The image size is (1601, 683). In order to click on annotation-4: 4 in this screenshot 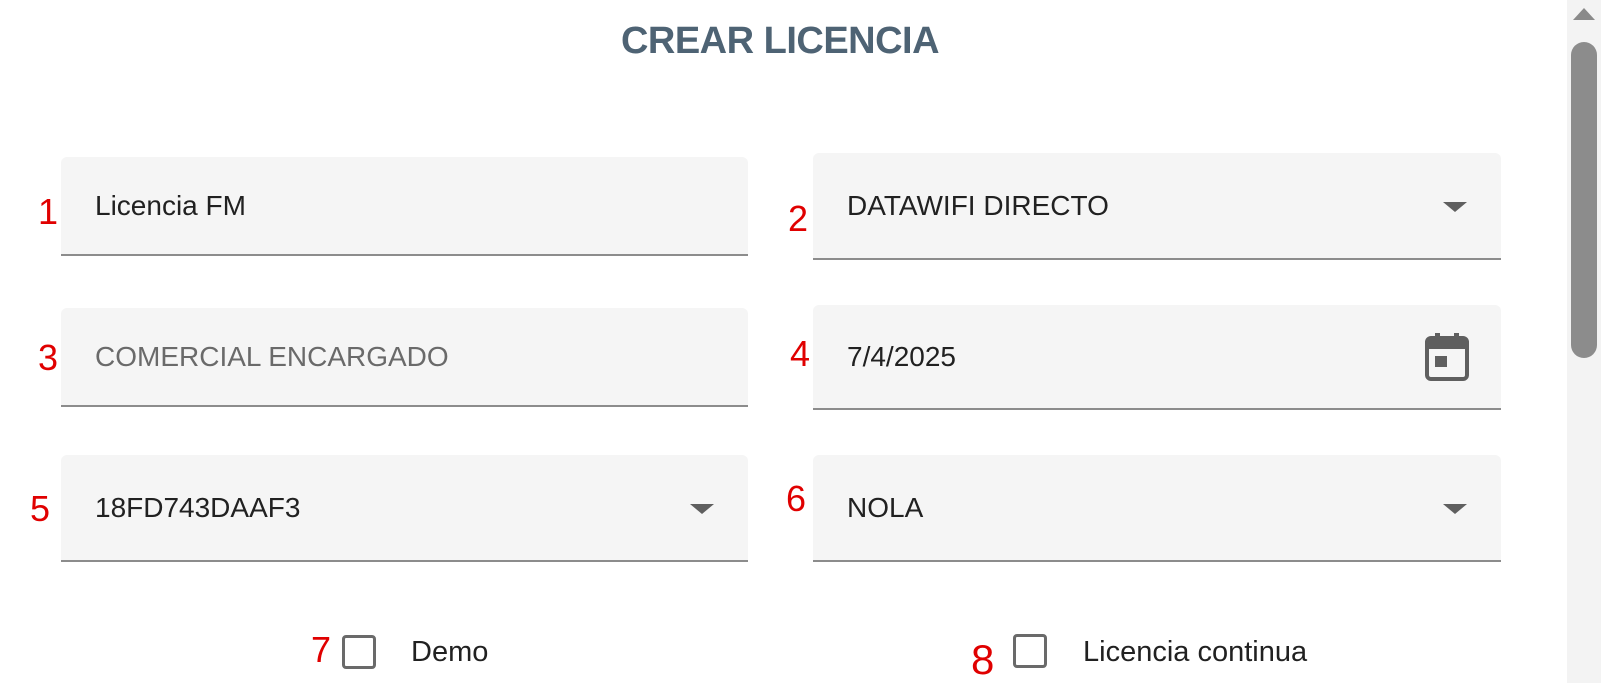, I will do `click(800, 353)`.